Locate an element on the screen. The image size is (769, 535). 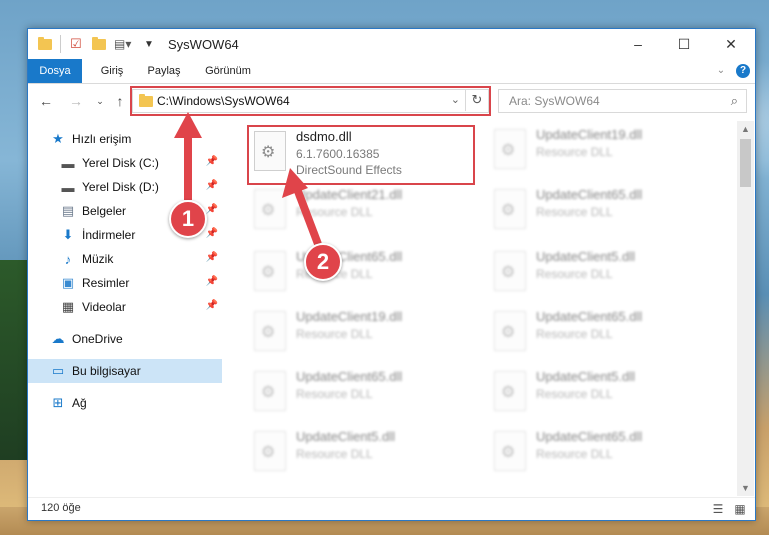
arrow-1-head is located at coordinates (188, 125).